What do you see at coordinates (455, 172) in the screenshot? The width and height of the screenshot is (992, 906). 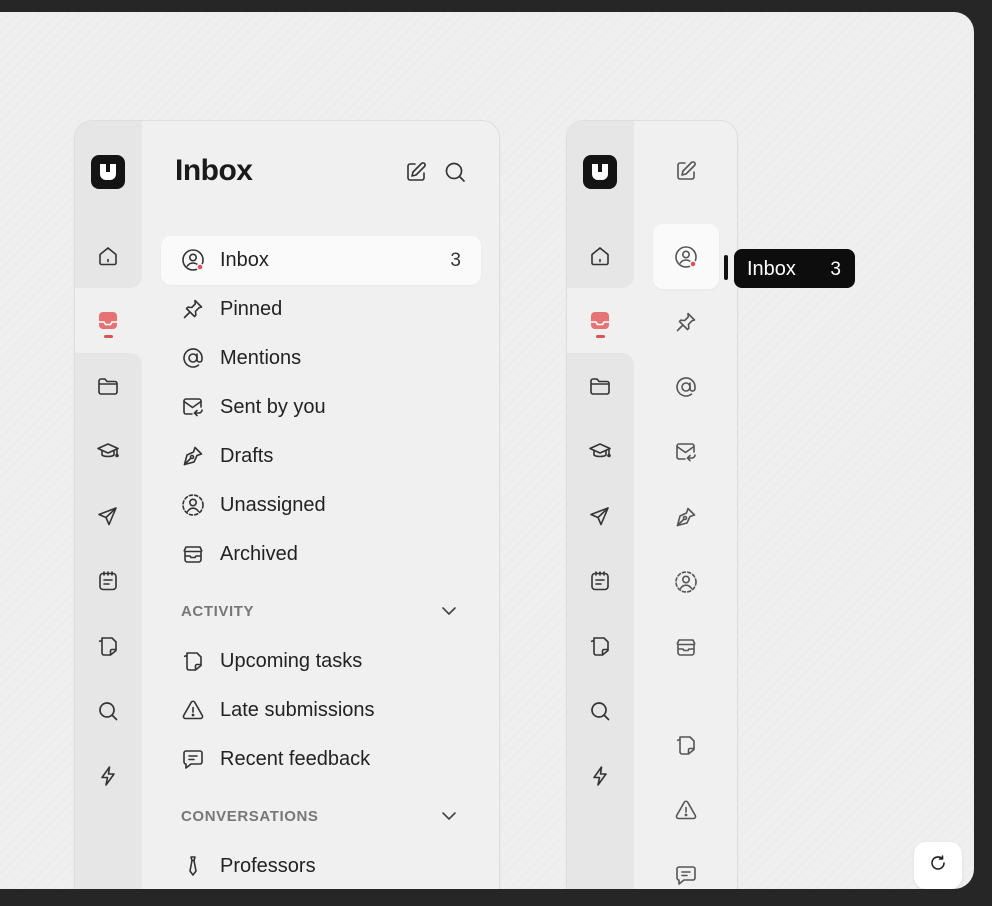 I see `search-button` at bounding box center [455, 172].